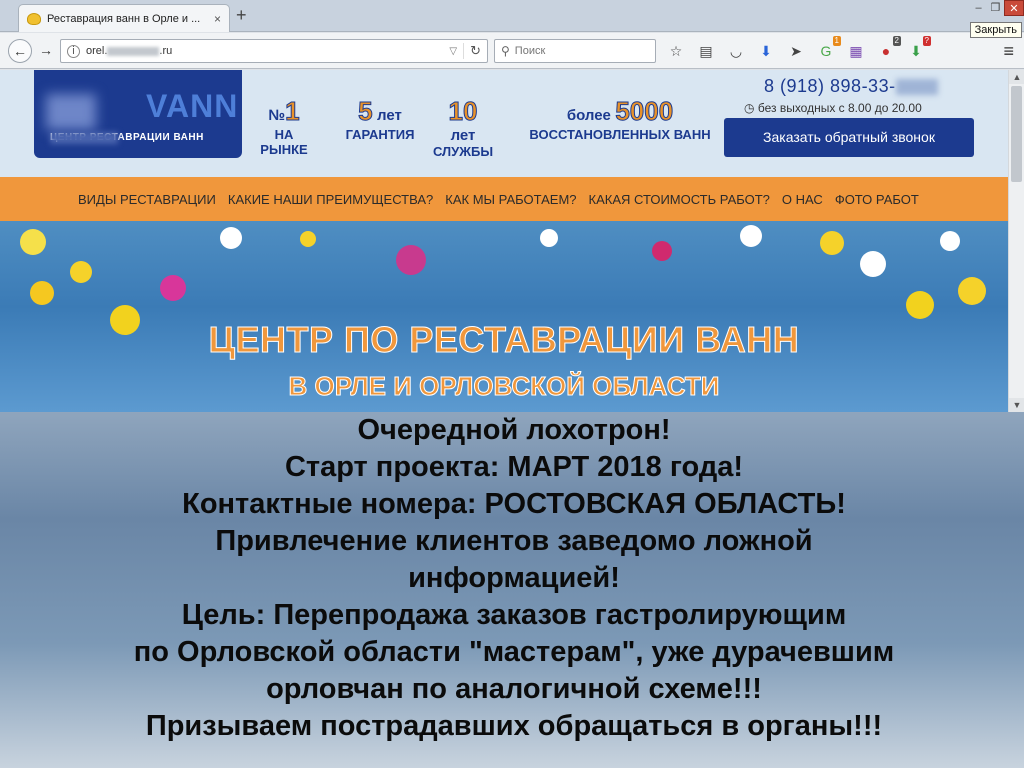  Describe the element at coordinates (620, 119) in the screenshot. I see `stat-restored: более 5000 ВОССТАНОВЛЕННЫХ ВАНН` at that location.